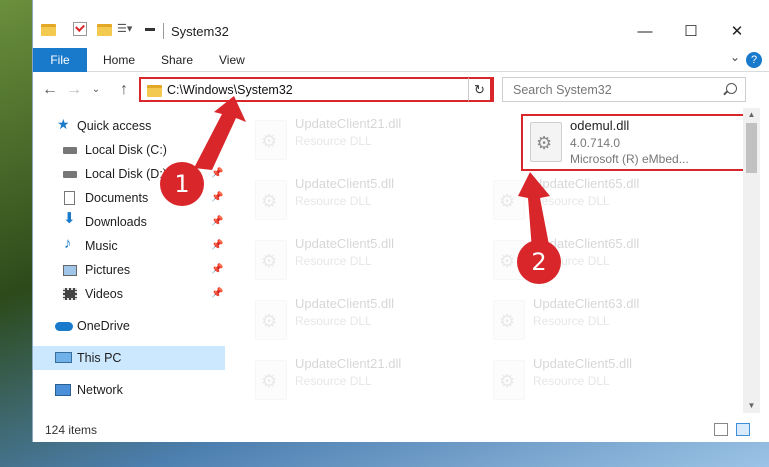 The image size is (769, 467). Describe the element at coordinates (737, 32) in the screenshot. I see `close-button: ✕` at that location.